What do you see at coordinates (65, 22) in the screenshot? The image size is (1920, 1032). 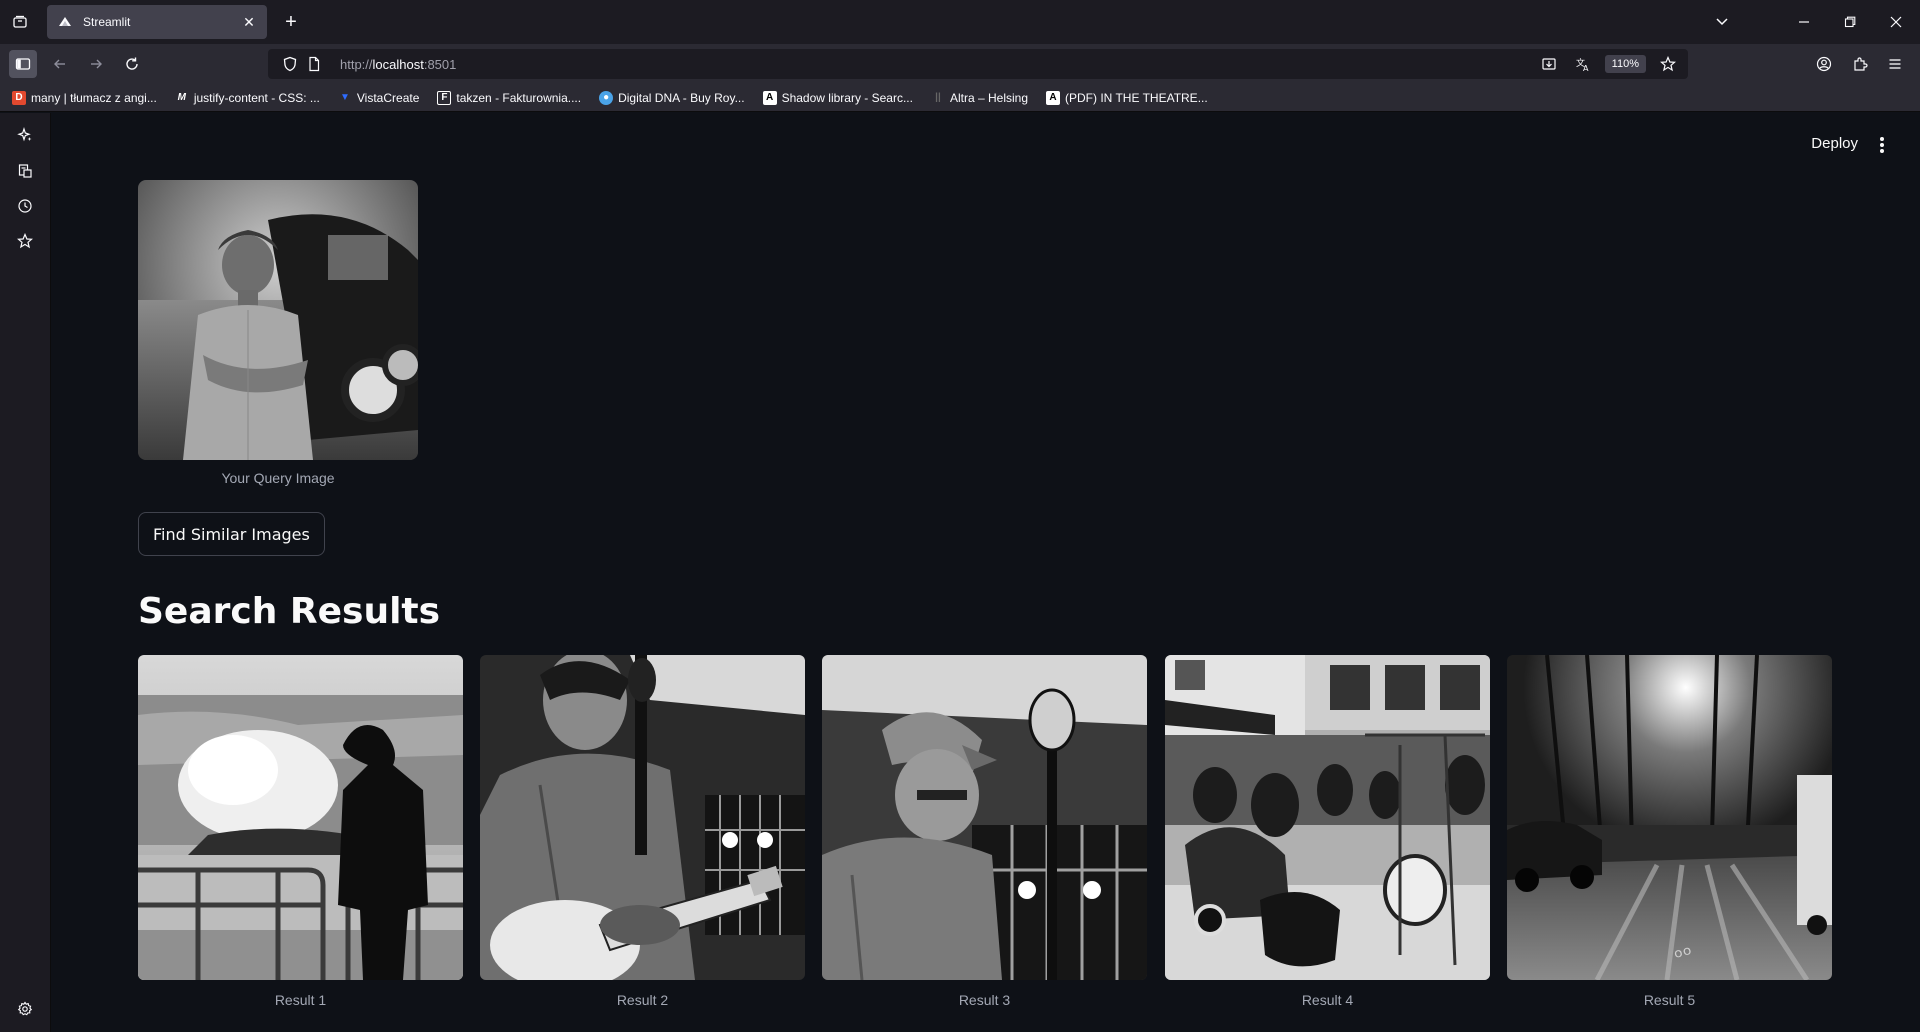 I see `streamlit-icon` at bounding box center [65, 22].